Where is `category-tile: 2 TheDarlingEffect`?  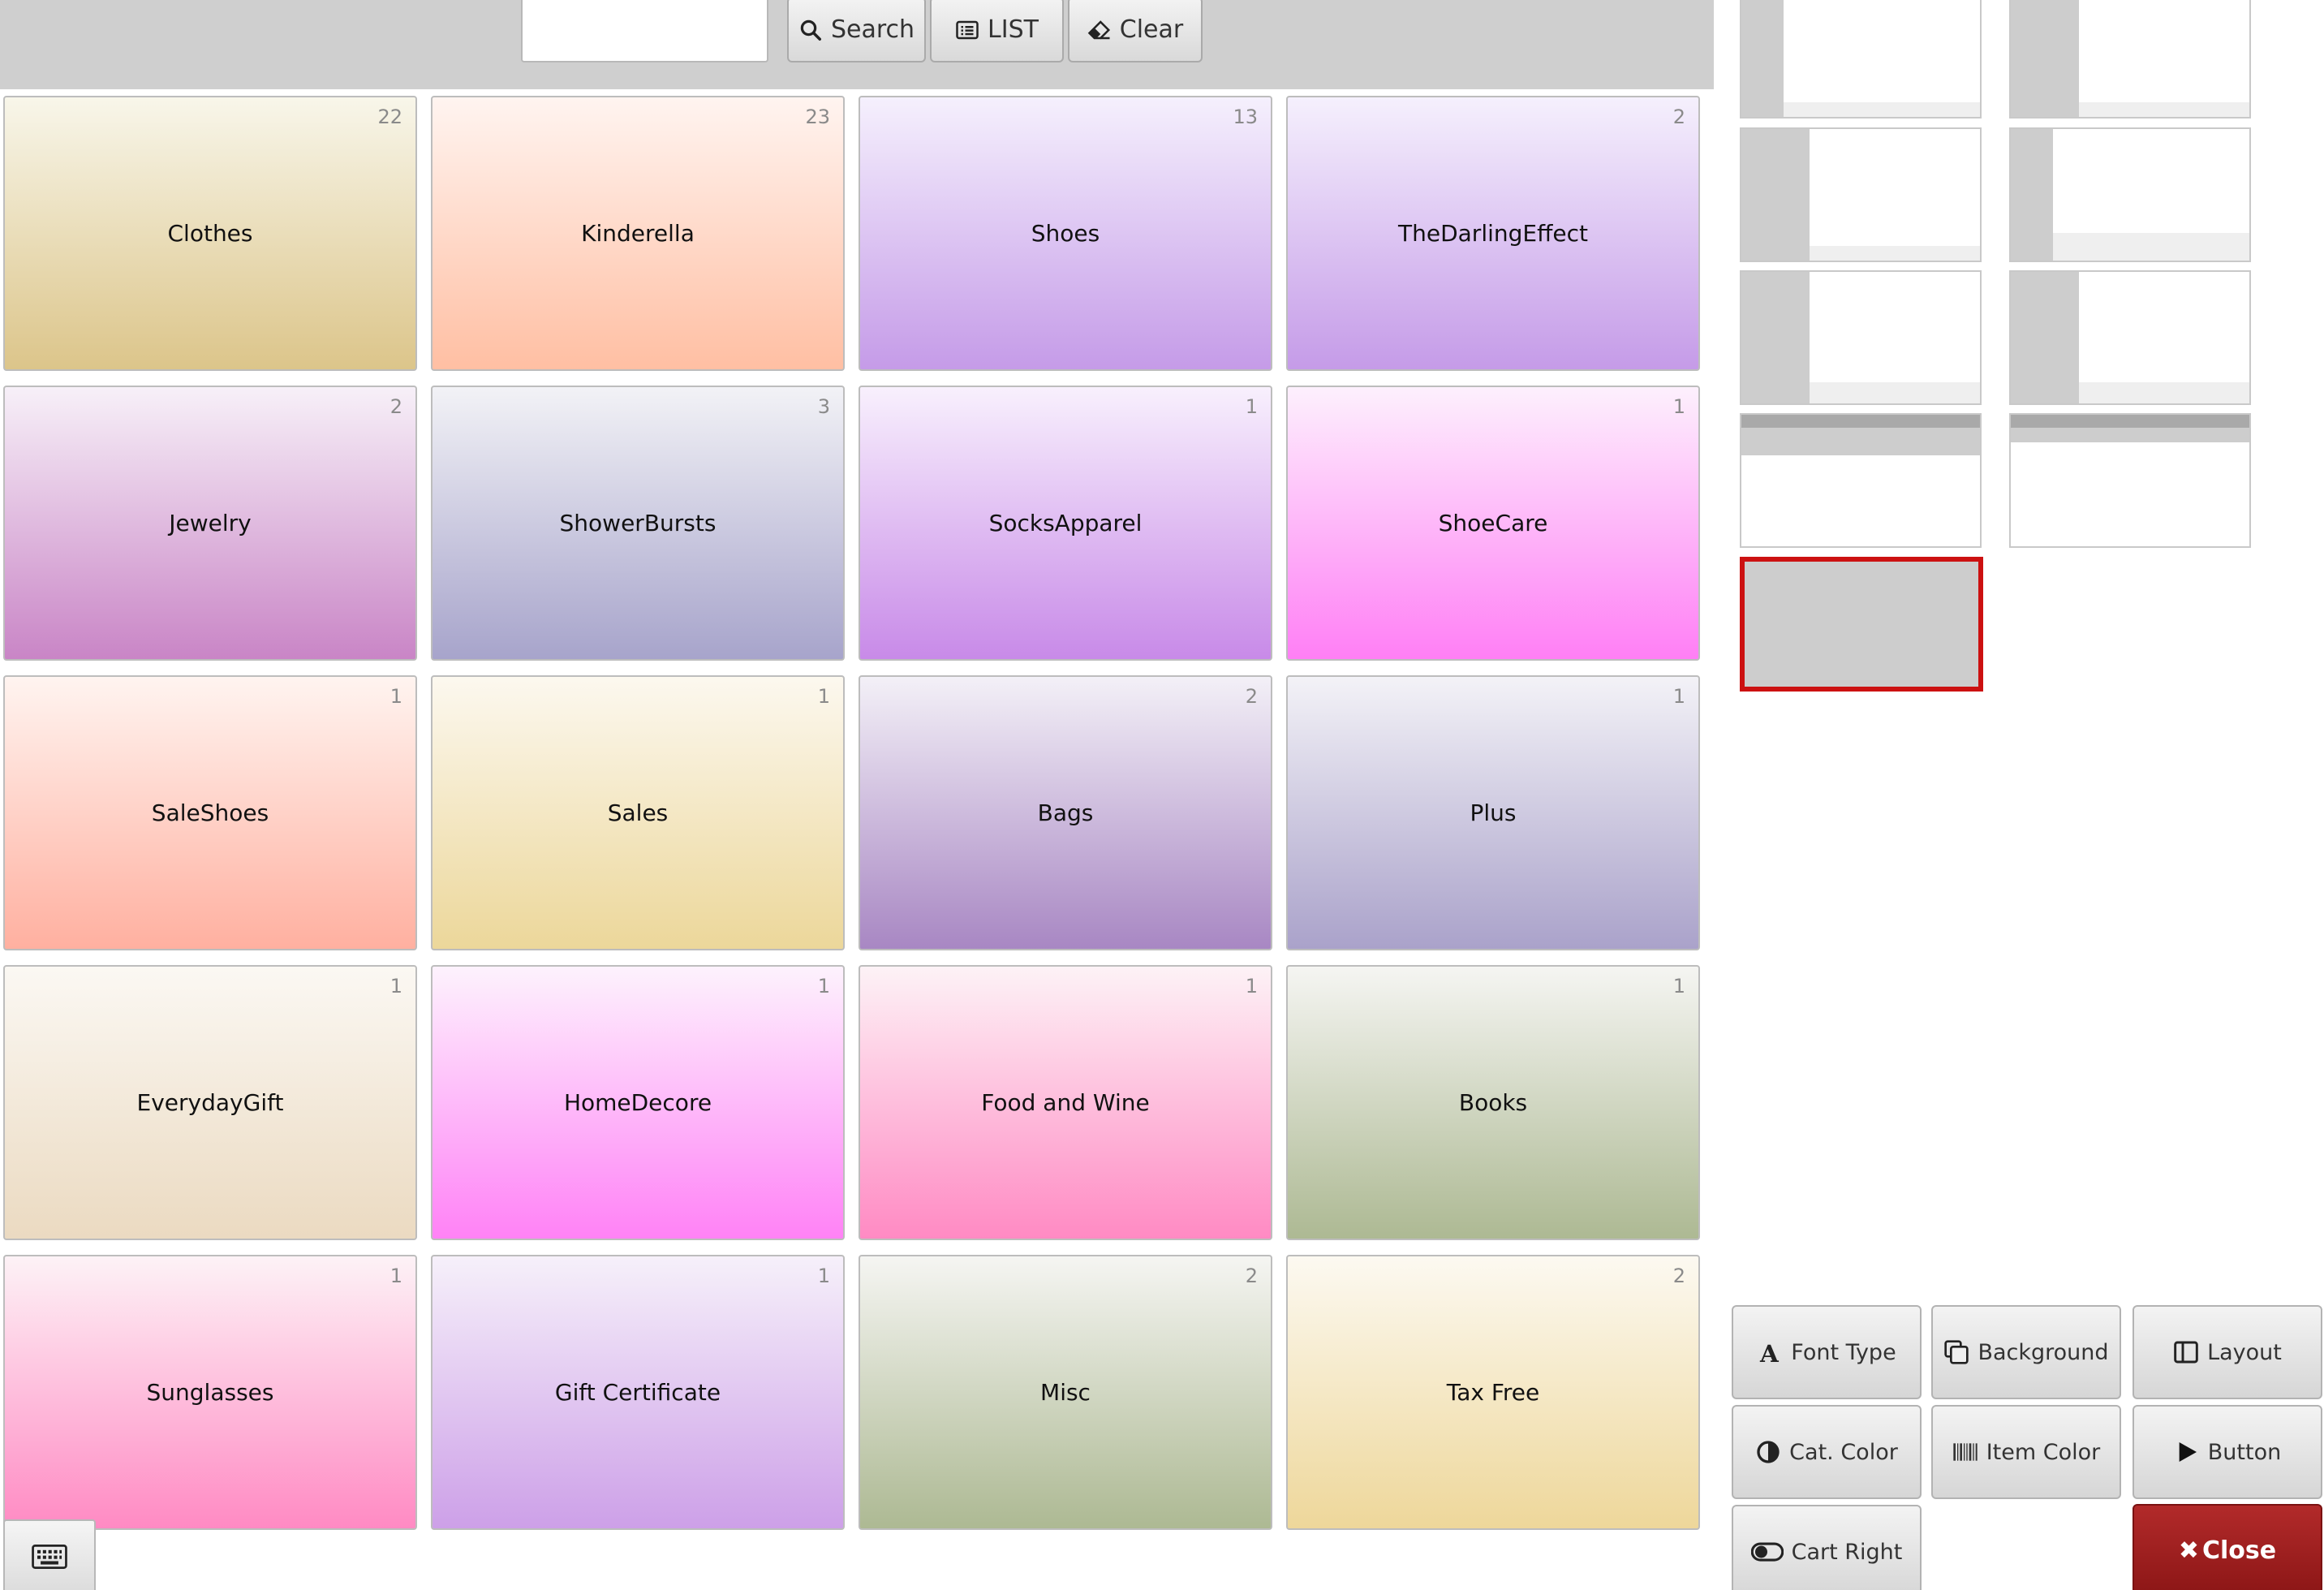 category-tile: 2 TheDarlingEffect is located at coordinates (1493, 233).